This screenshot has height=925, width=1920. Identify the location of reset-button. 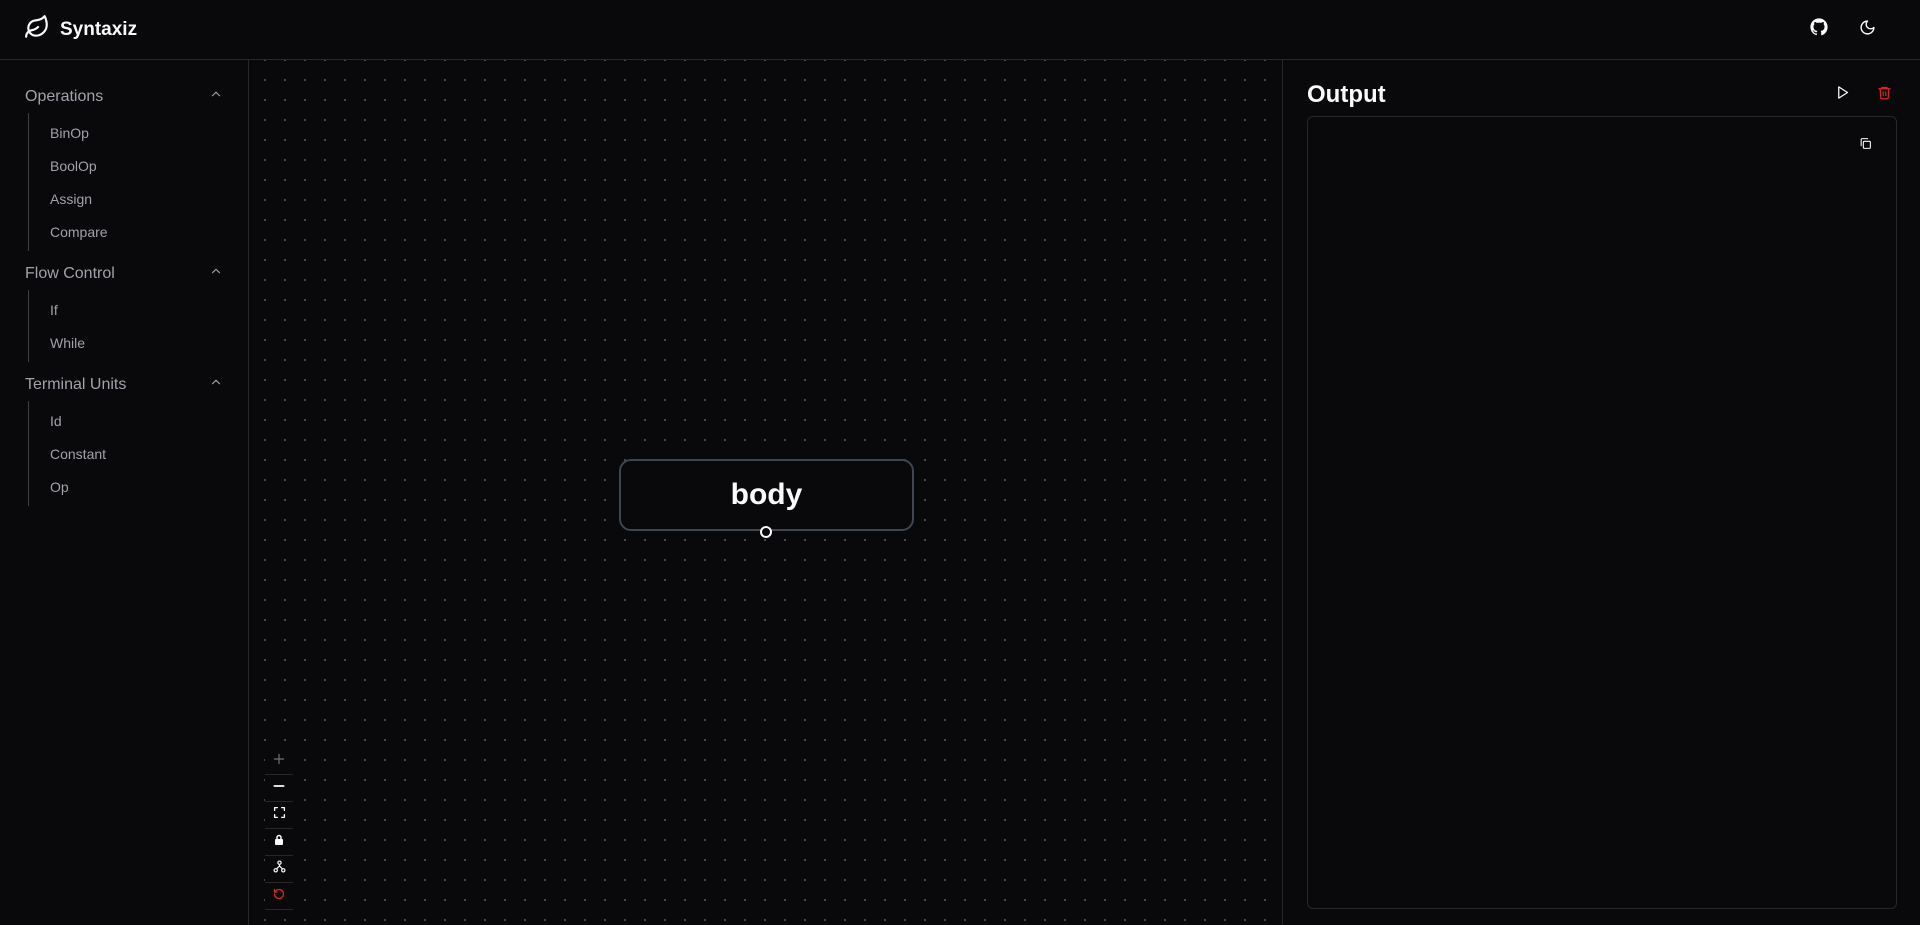
(279, 896).